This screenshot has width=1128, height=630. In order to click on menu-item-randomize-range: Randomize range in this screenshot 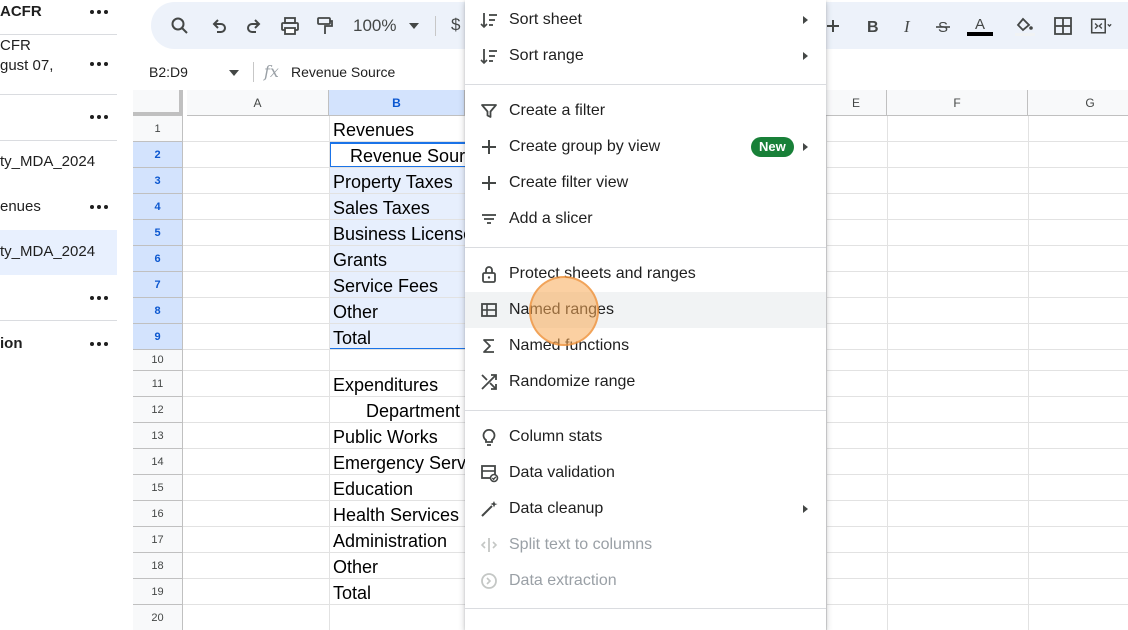, I will do `click(645, 382)`.